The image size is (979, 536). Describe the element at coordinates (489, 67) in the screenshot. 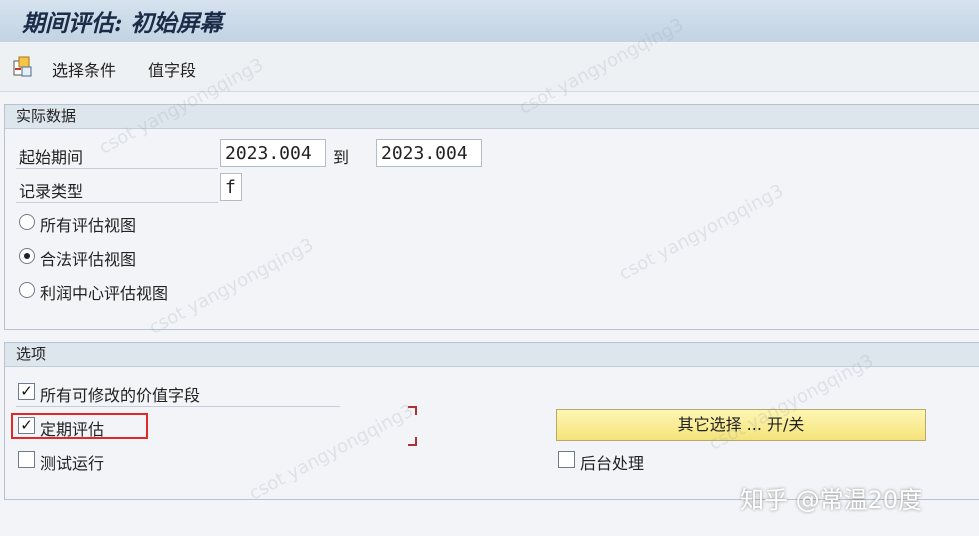

I see `application-toolbar: 选择条件 值字段` at that location.